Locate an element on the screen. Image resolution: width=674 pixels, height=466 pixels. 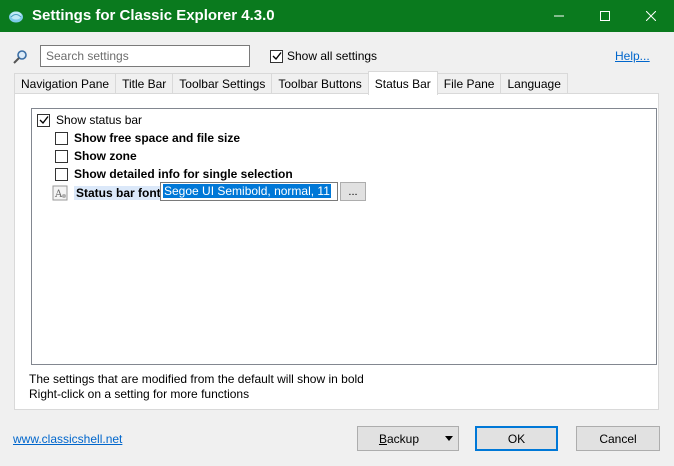
tab-status-bar: Status Bar is located at coordinates (402, 83).